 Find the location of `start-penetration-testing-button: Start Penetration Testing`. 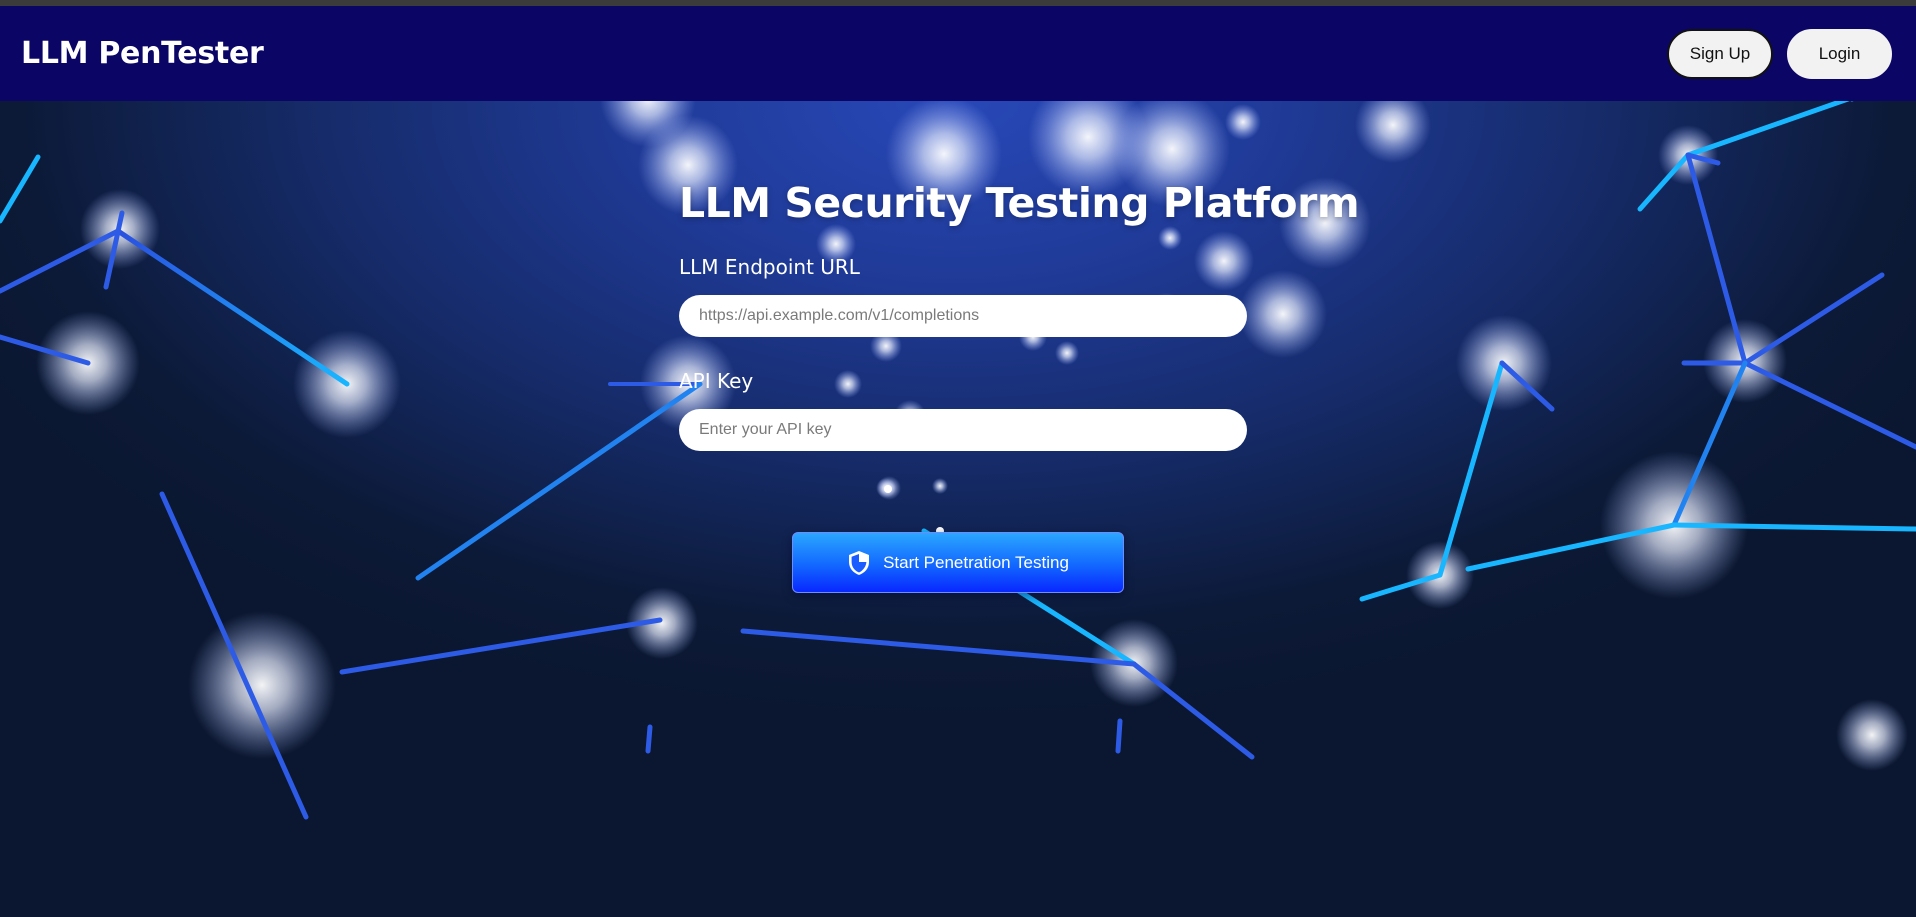

start-penetration-testing-button: Start Penetration Testing is located at coordinates (958, 562).